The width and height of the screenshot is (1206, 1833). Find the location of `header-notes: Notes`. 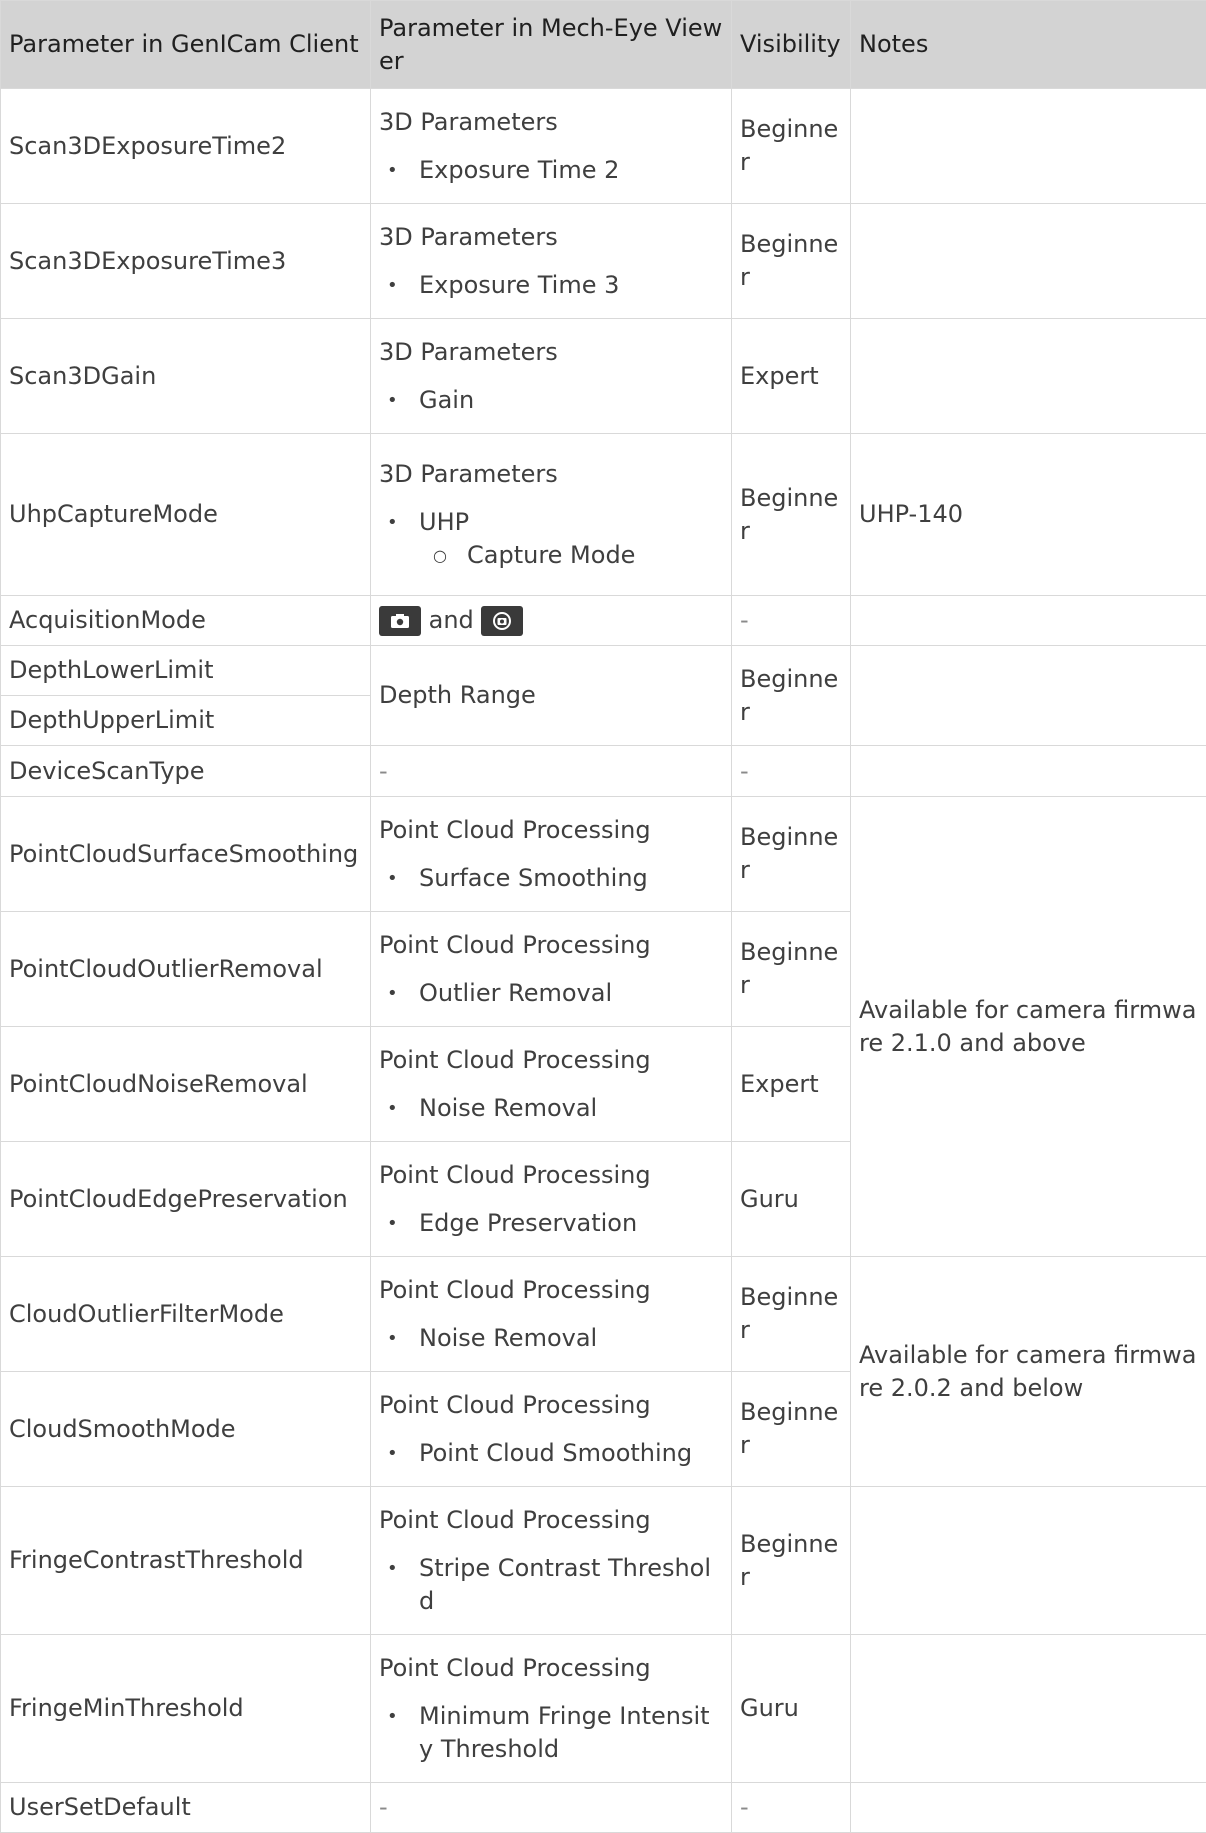

header-notes: Notes is located at coordinates (1028, 45).